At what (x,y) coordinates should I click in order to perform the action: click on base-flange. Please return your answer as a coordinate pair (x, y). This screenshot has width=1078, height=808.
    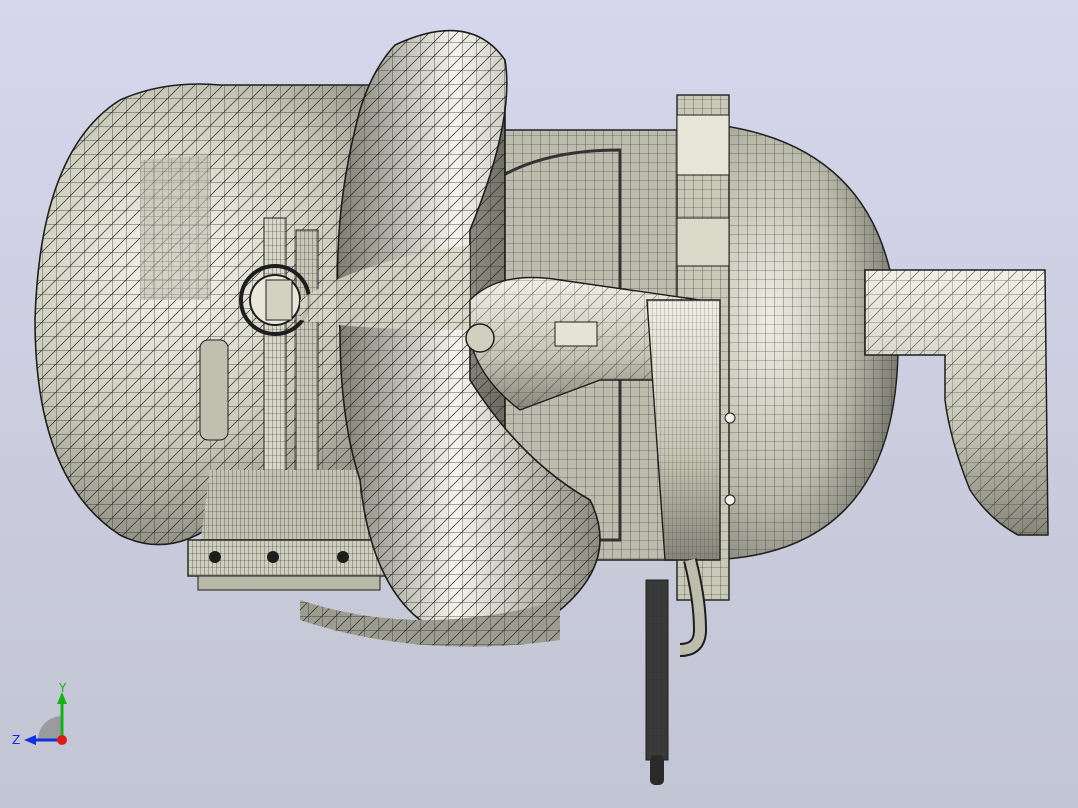
    Looking at the image, I should click on (288, 530).